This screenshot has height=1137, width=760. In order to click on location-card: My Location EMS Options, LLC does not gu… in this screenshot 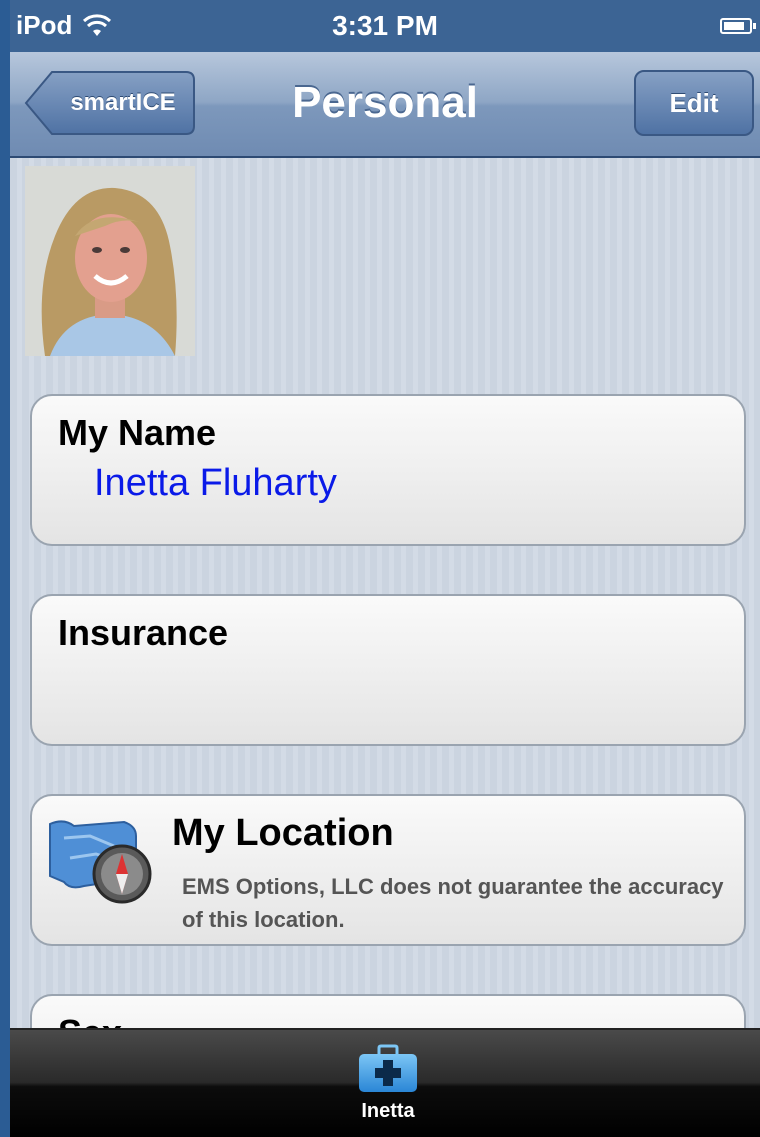, I will do `click(388, 870)`.